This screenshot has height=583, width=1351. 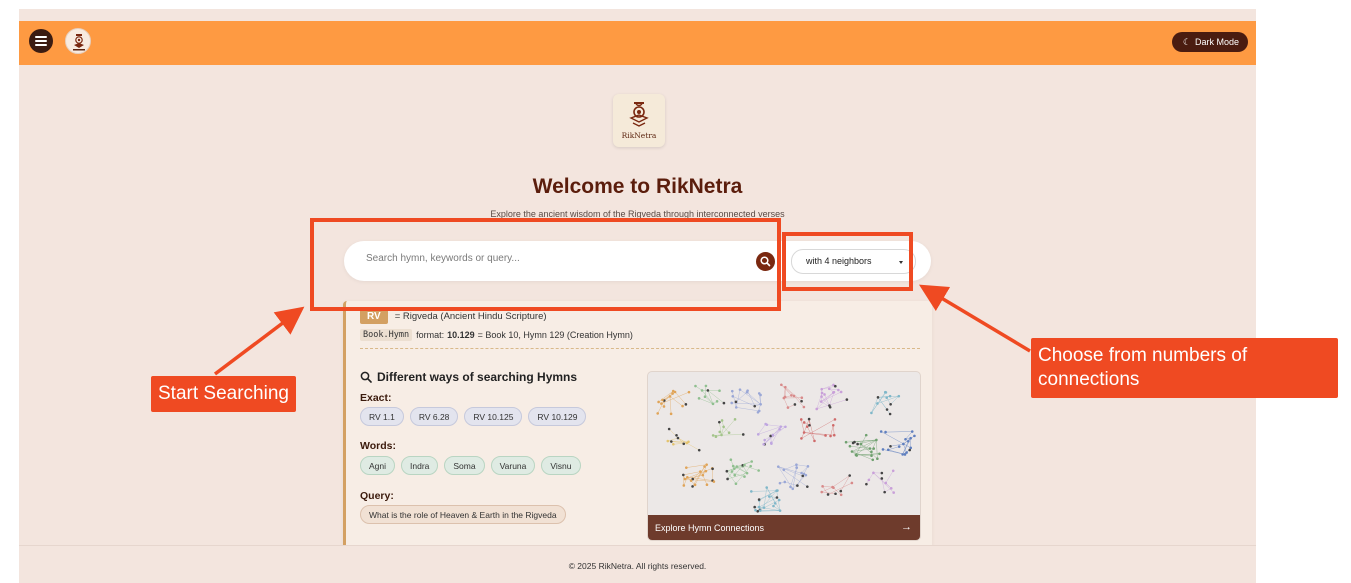 What do you see at coordinates (784, 527) in the screenshot?
I see `explore-connections-button: Explore Hymn Connections →` at bounding box center [784, 527].